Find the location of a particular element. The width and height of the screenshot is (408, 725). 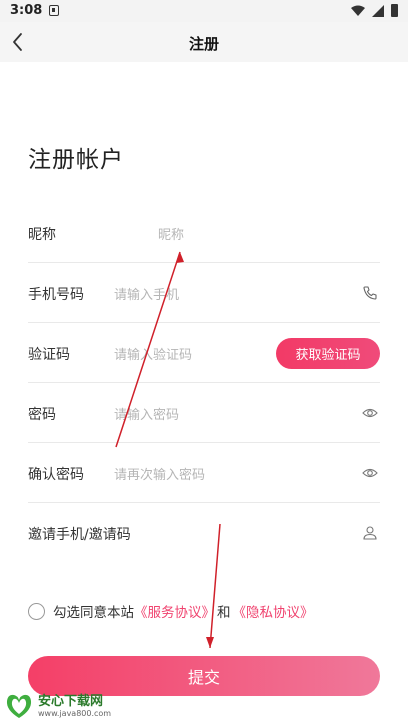

agreement-checkbox is located at coordinates (36, 611).